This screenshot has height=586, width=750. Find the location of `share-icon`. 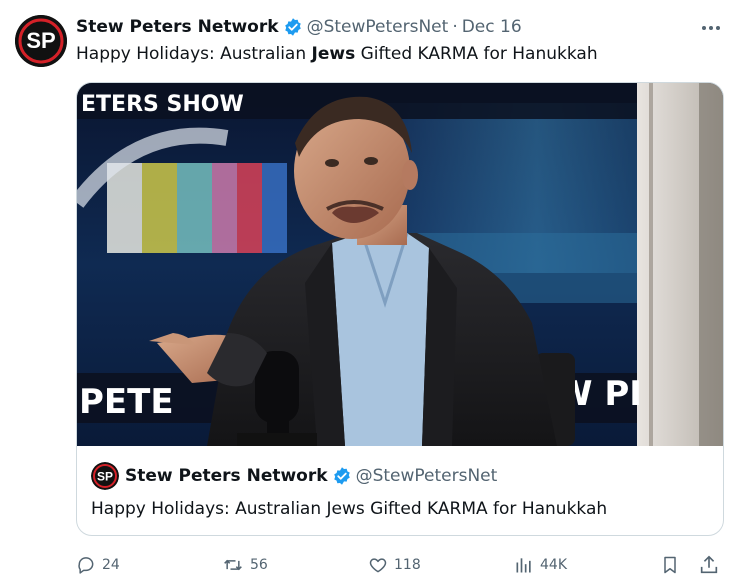

share-icon is located at coordinates (709, 564).